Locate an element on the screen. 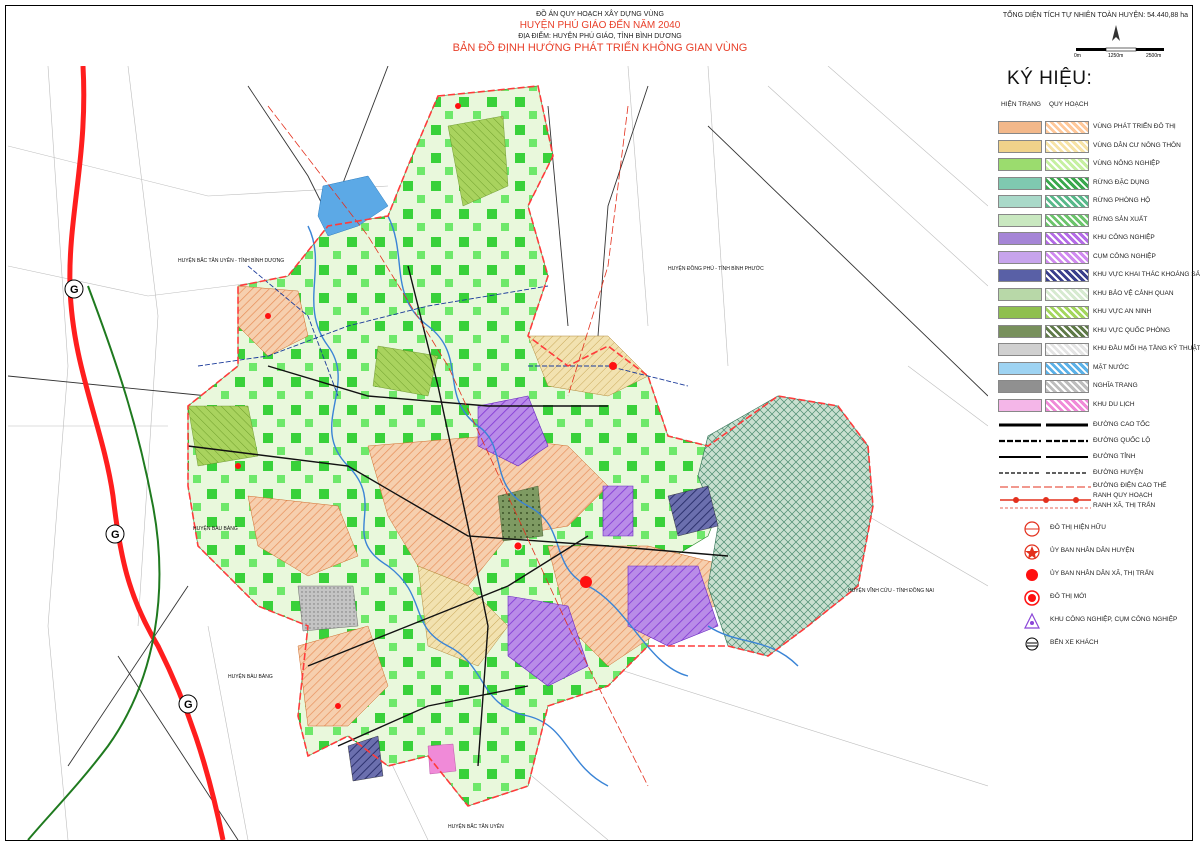 The image size is (1200, 848). legend-title: KÝ HIỆU: is located at coordinates (1050, 78).